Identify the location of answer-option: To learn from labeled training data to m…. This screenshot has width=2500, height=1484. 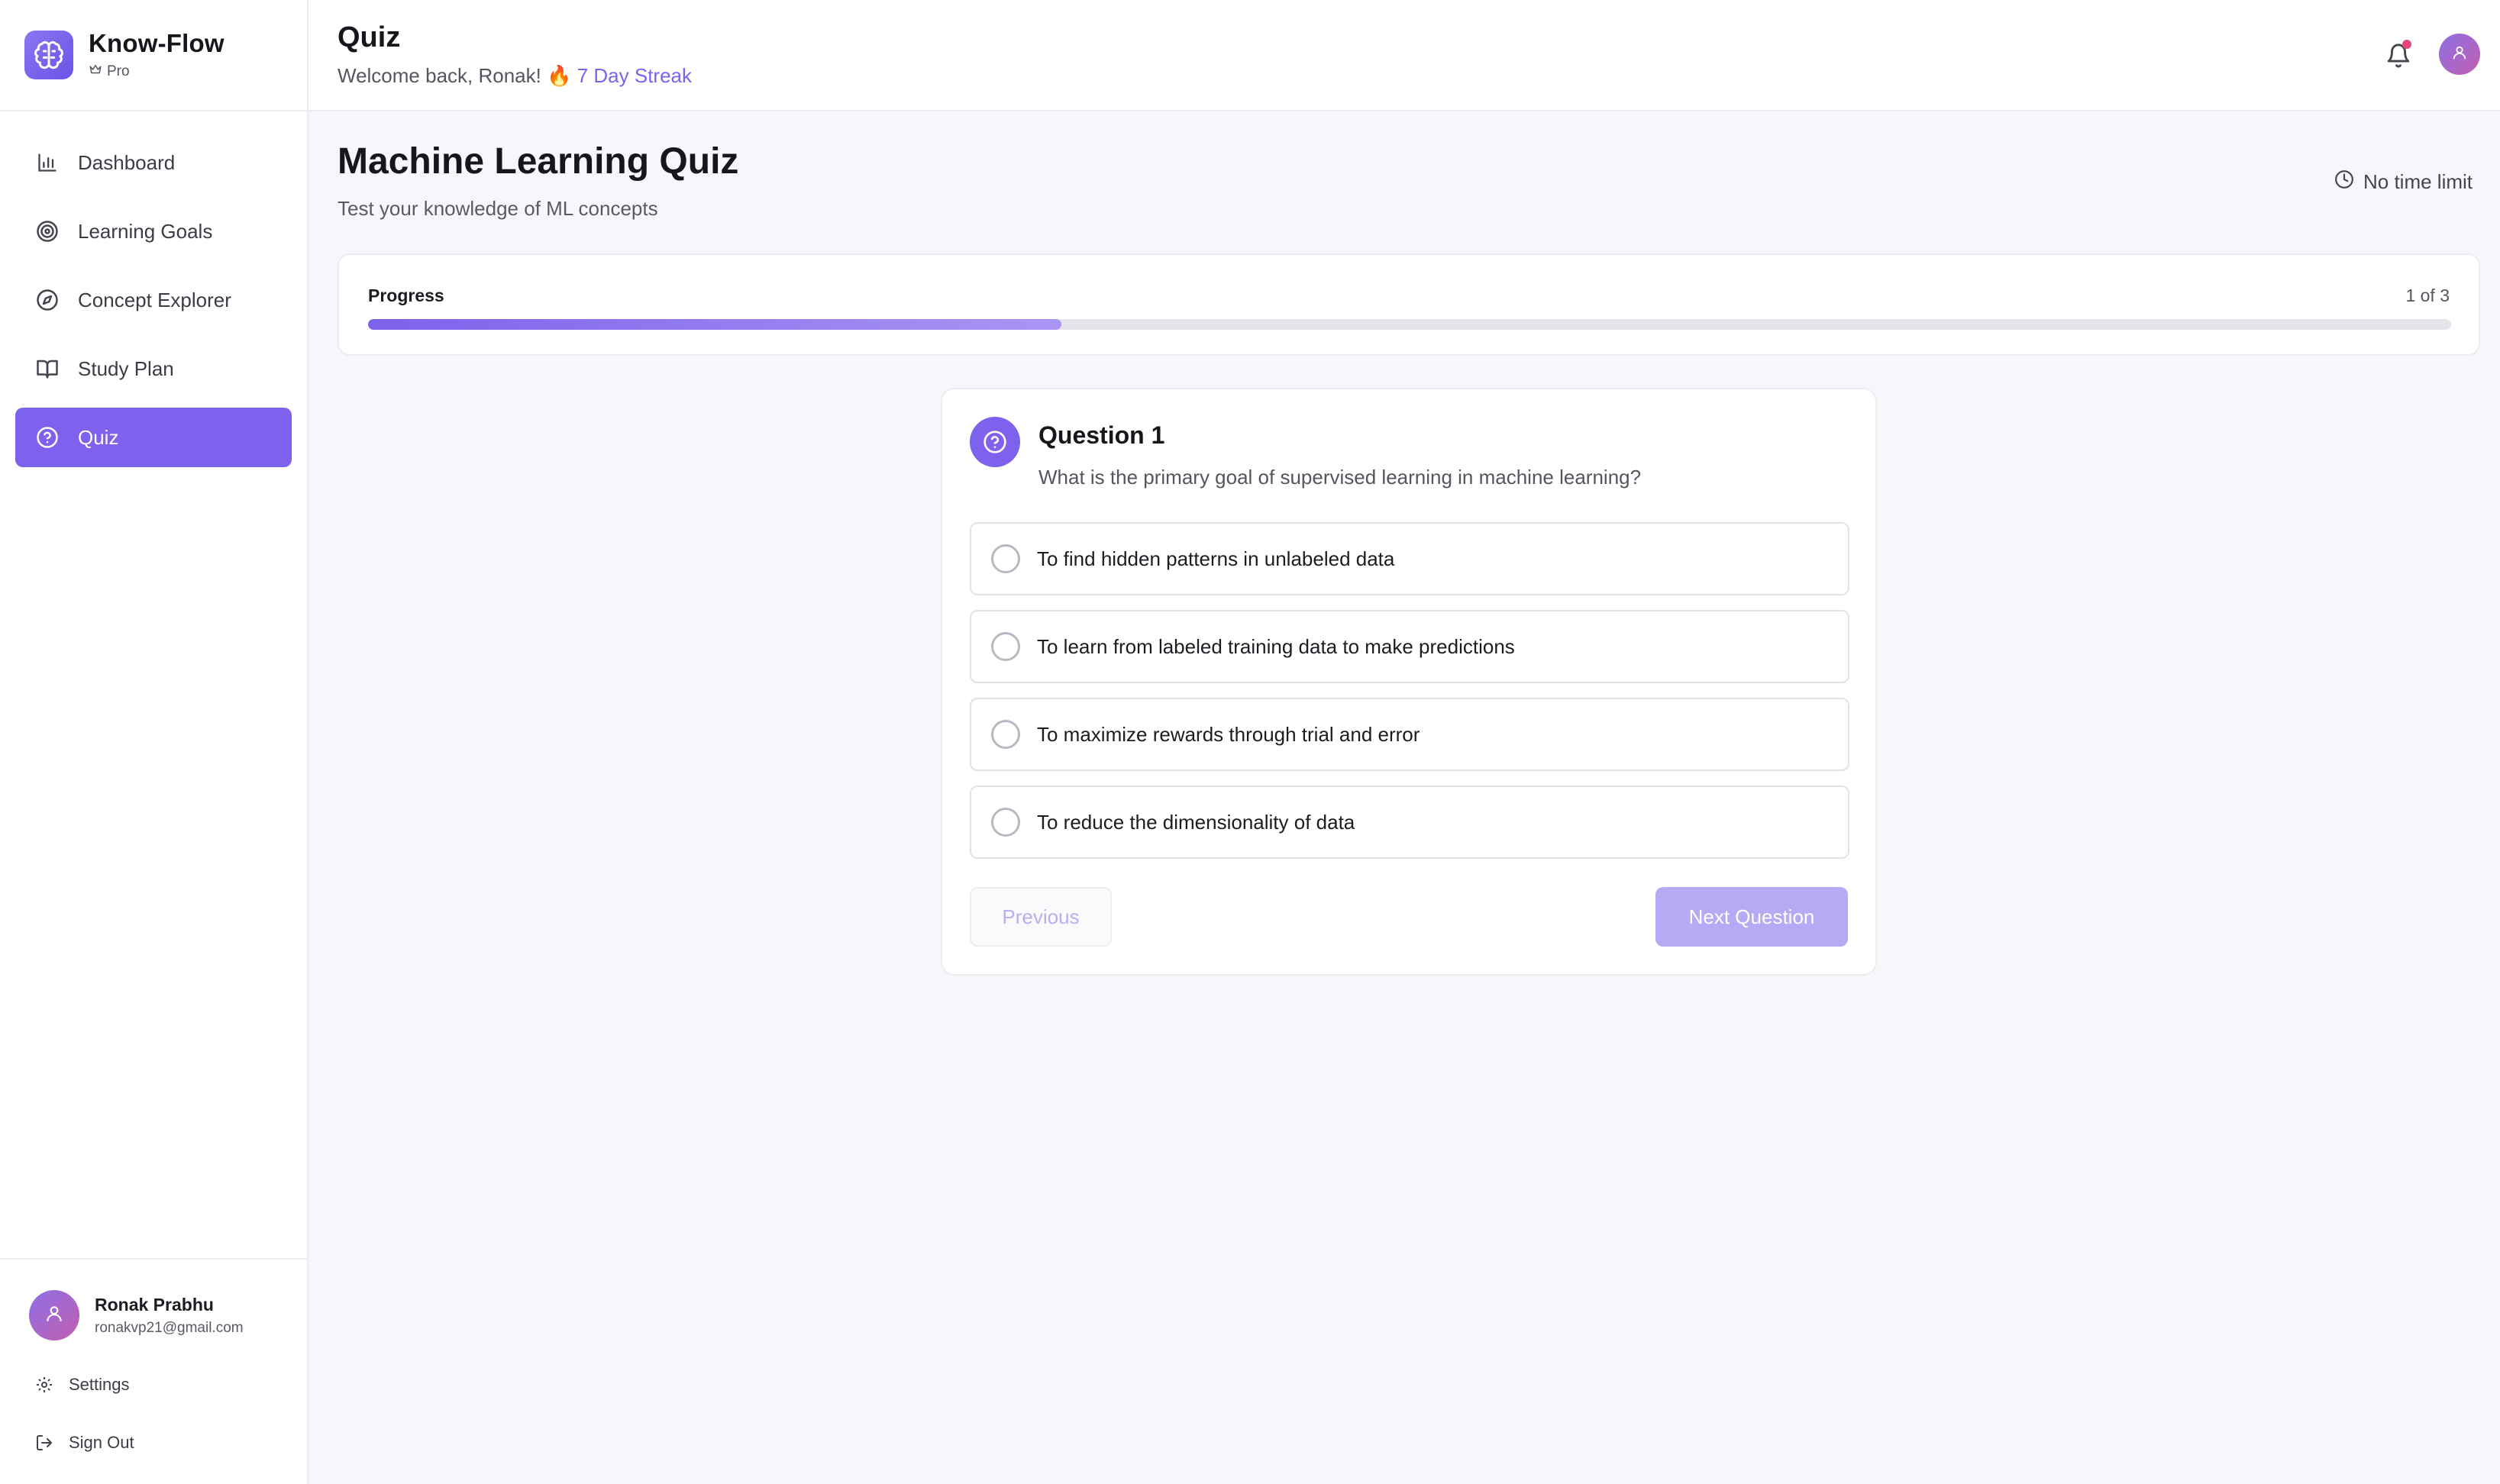
(1409, 646).